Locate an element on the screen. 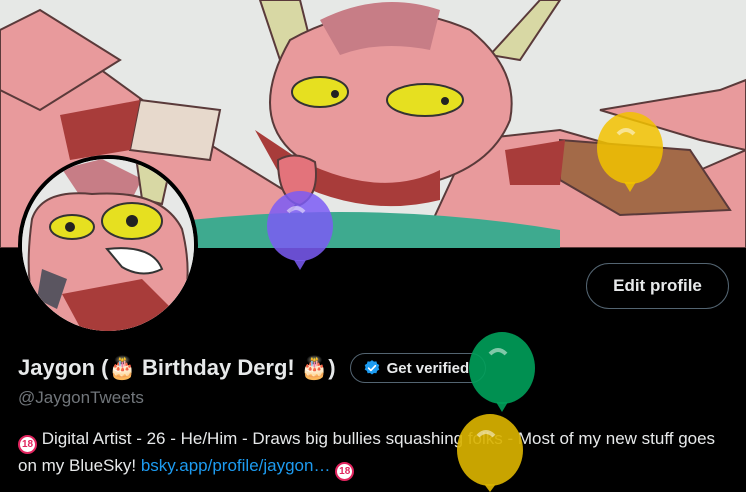 The height and width of the screenshot is (492, 746). adult-content-icon: 18 is located at coordinates (27, 444).